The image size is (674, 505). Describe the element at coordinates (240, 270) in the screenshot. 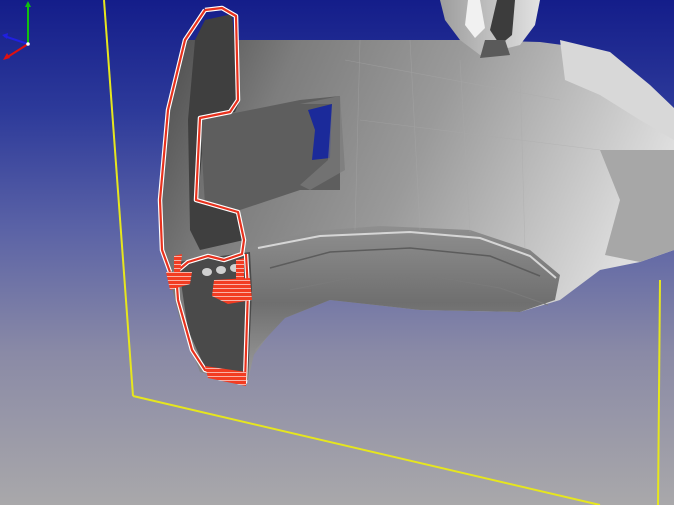

I see `section-hatch` at that location.